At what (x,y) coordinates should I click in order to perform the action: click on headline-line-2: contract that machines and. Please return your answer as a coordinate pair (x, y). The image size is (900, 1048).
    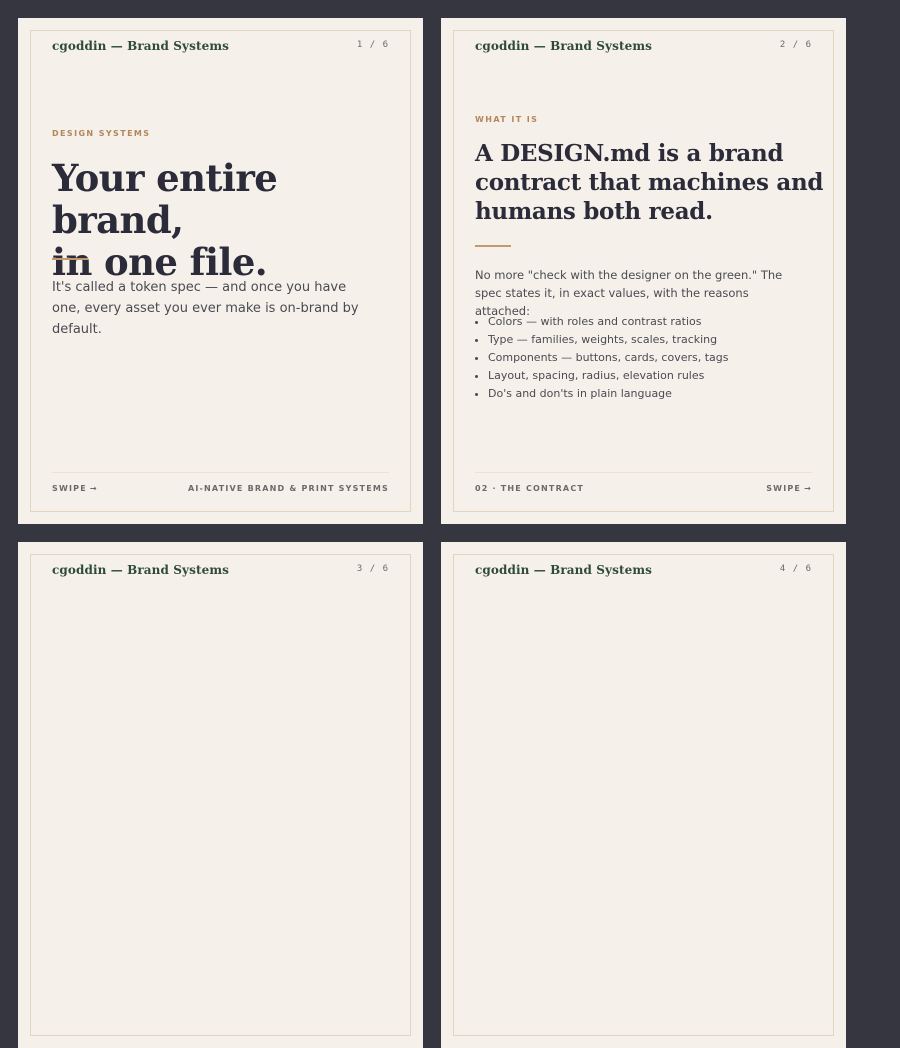
    Looking at the image, I should click on (649, 182).